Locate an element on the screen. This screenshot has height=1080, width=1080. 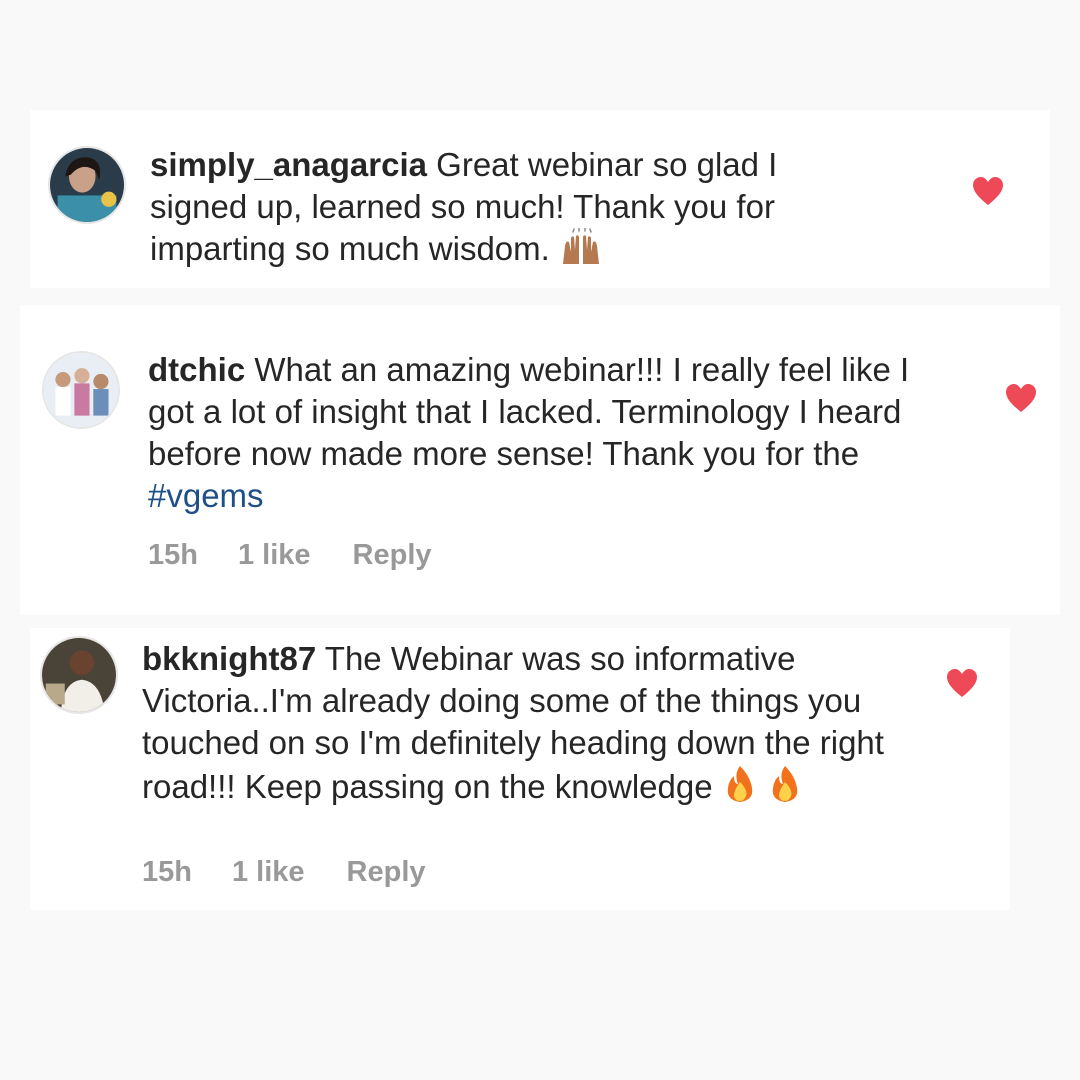
hashtag-link: #vgems is located at coordinates (206, 495).